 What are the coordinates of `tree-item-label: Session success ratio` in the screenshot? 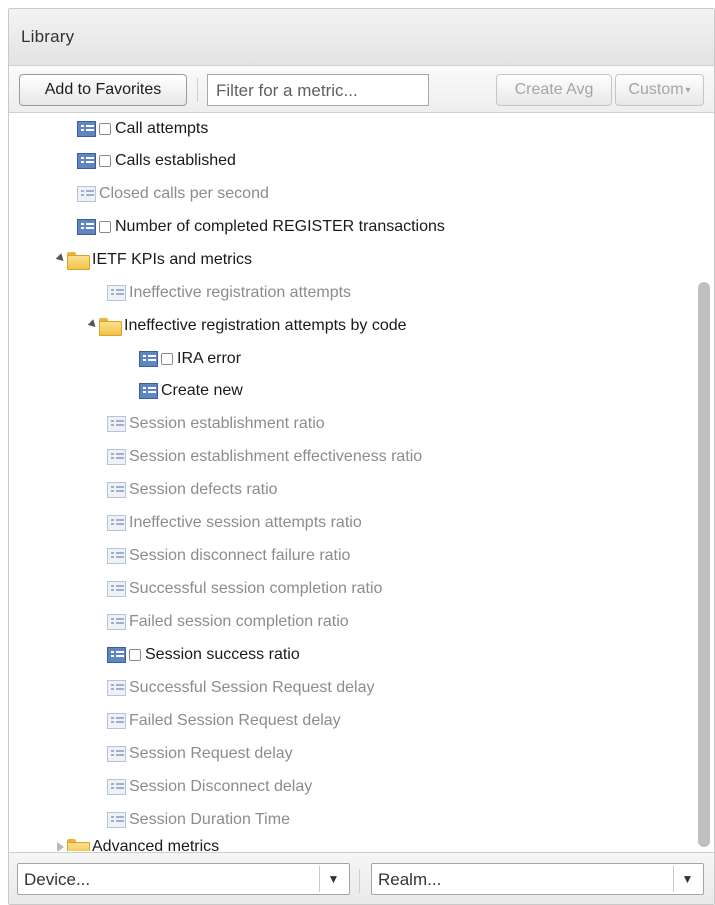 It's located at (222, 654).